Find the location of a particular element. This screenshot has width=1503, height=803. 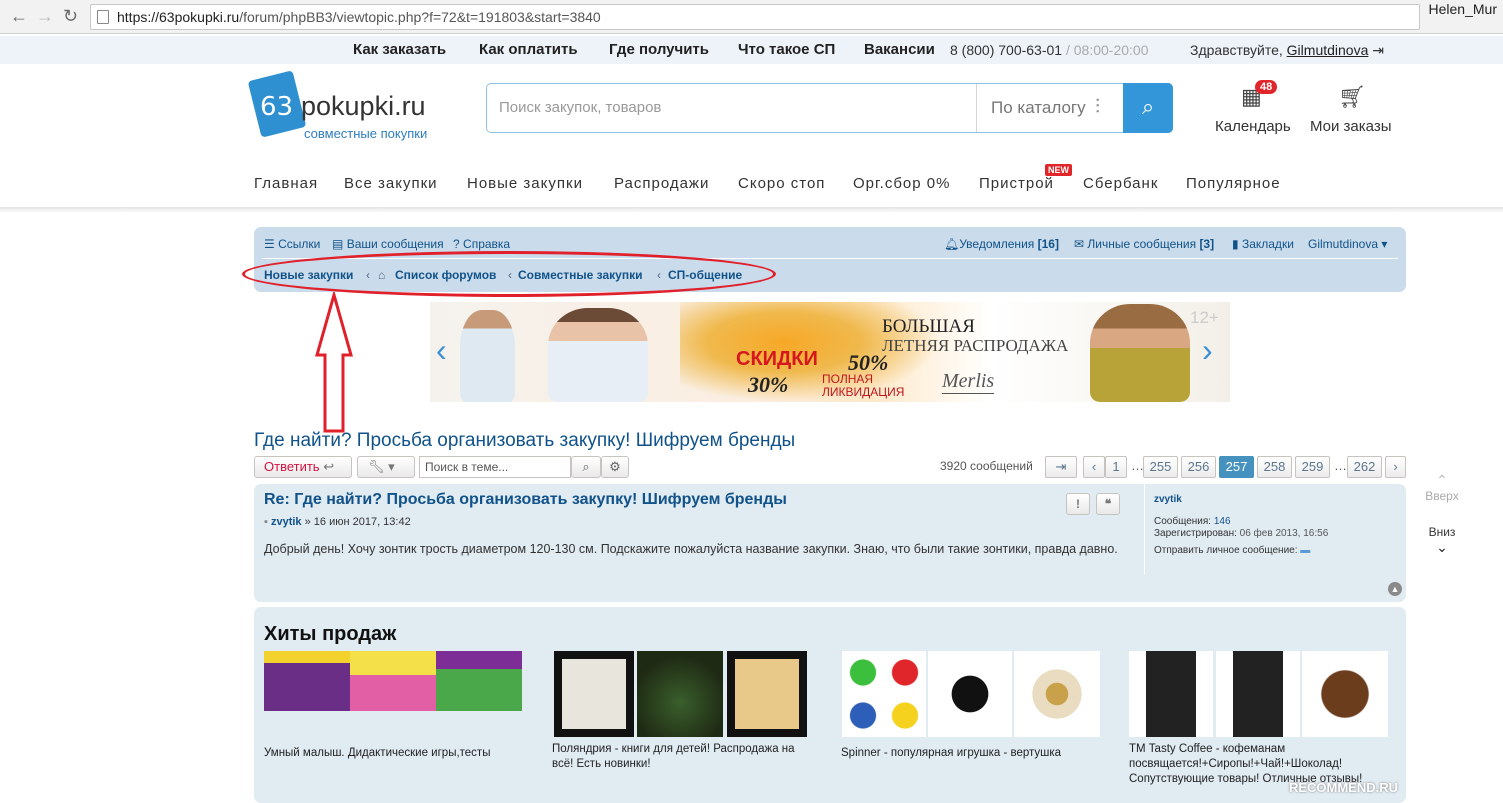

nav-new-purchases: Новые закупки is located at coordinates (525, 183).